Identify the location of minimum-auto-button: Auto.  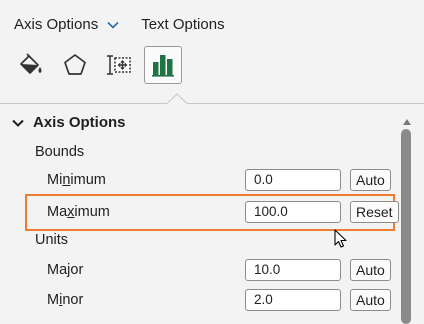
(370, 180).